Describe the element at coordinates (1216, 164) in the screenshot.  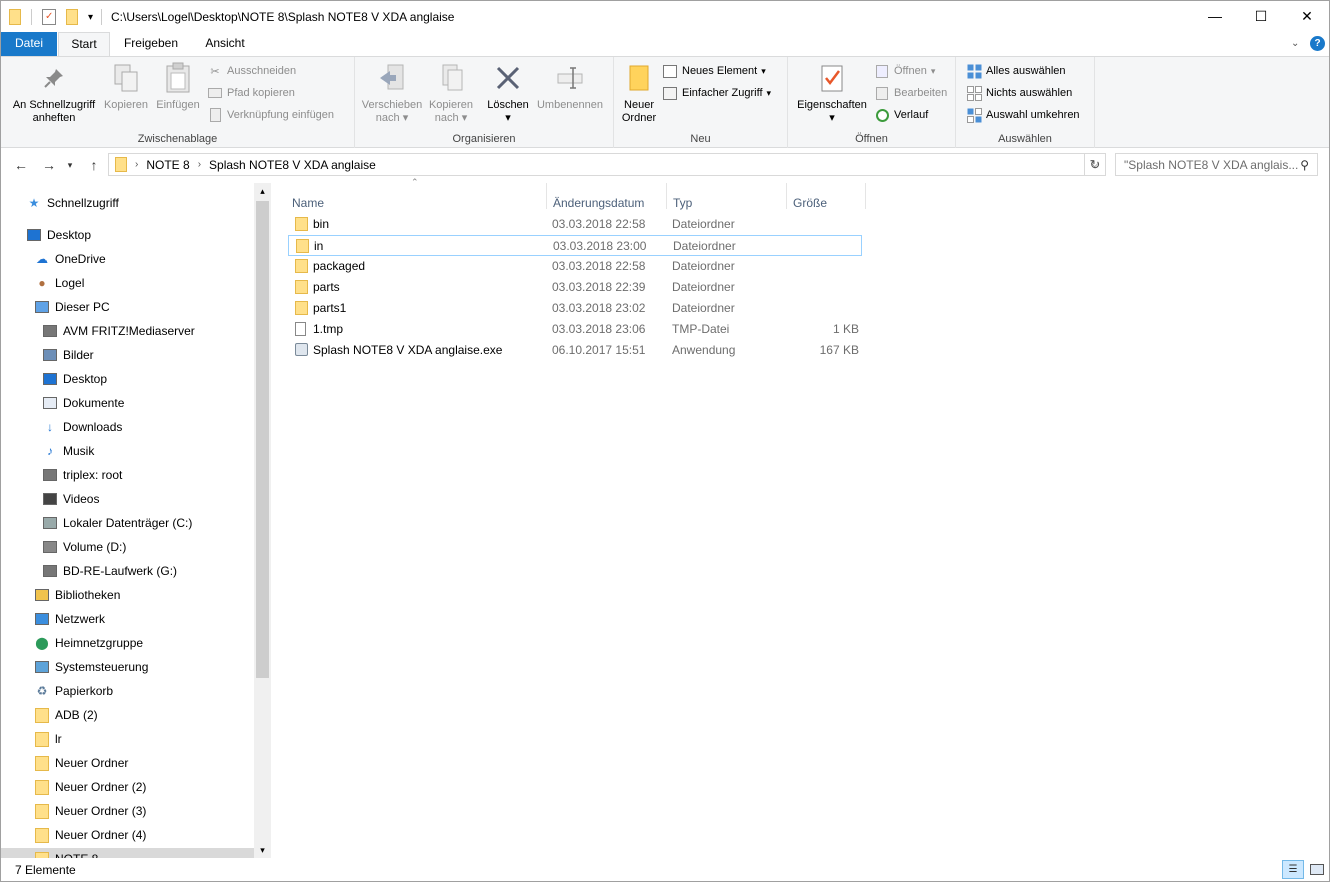
I see `search-input: "Splash NOTE8 V XDA anglais... ⚲` at that location.